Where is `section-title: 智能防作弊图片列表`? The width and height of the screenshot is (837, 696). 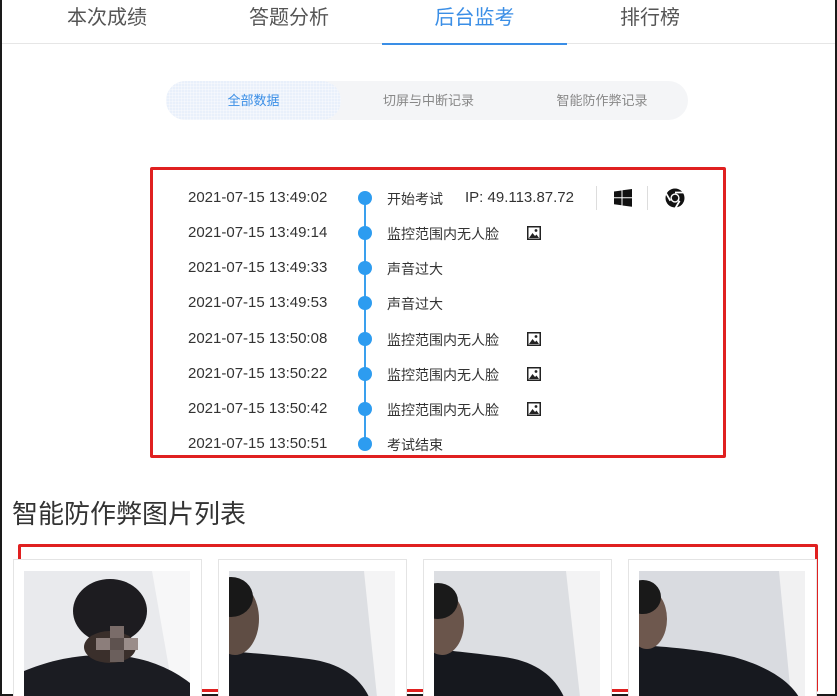
section-title: 智能防作弊图片列表 is located at coordinates (129, 514).